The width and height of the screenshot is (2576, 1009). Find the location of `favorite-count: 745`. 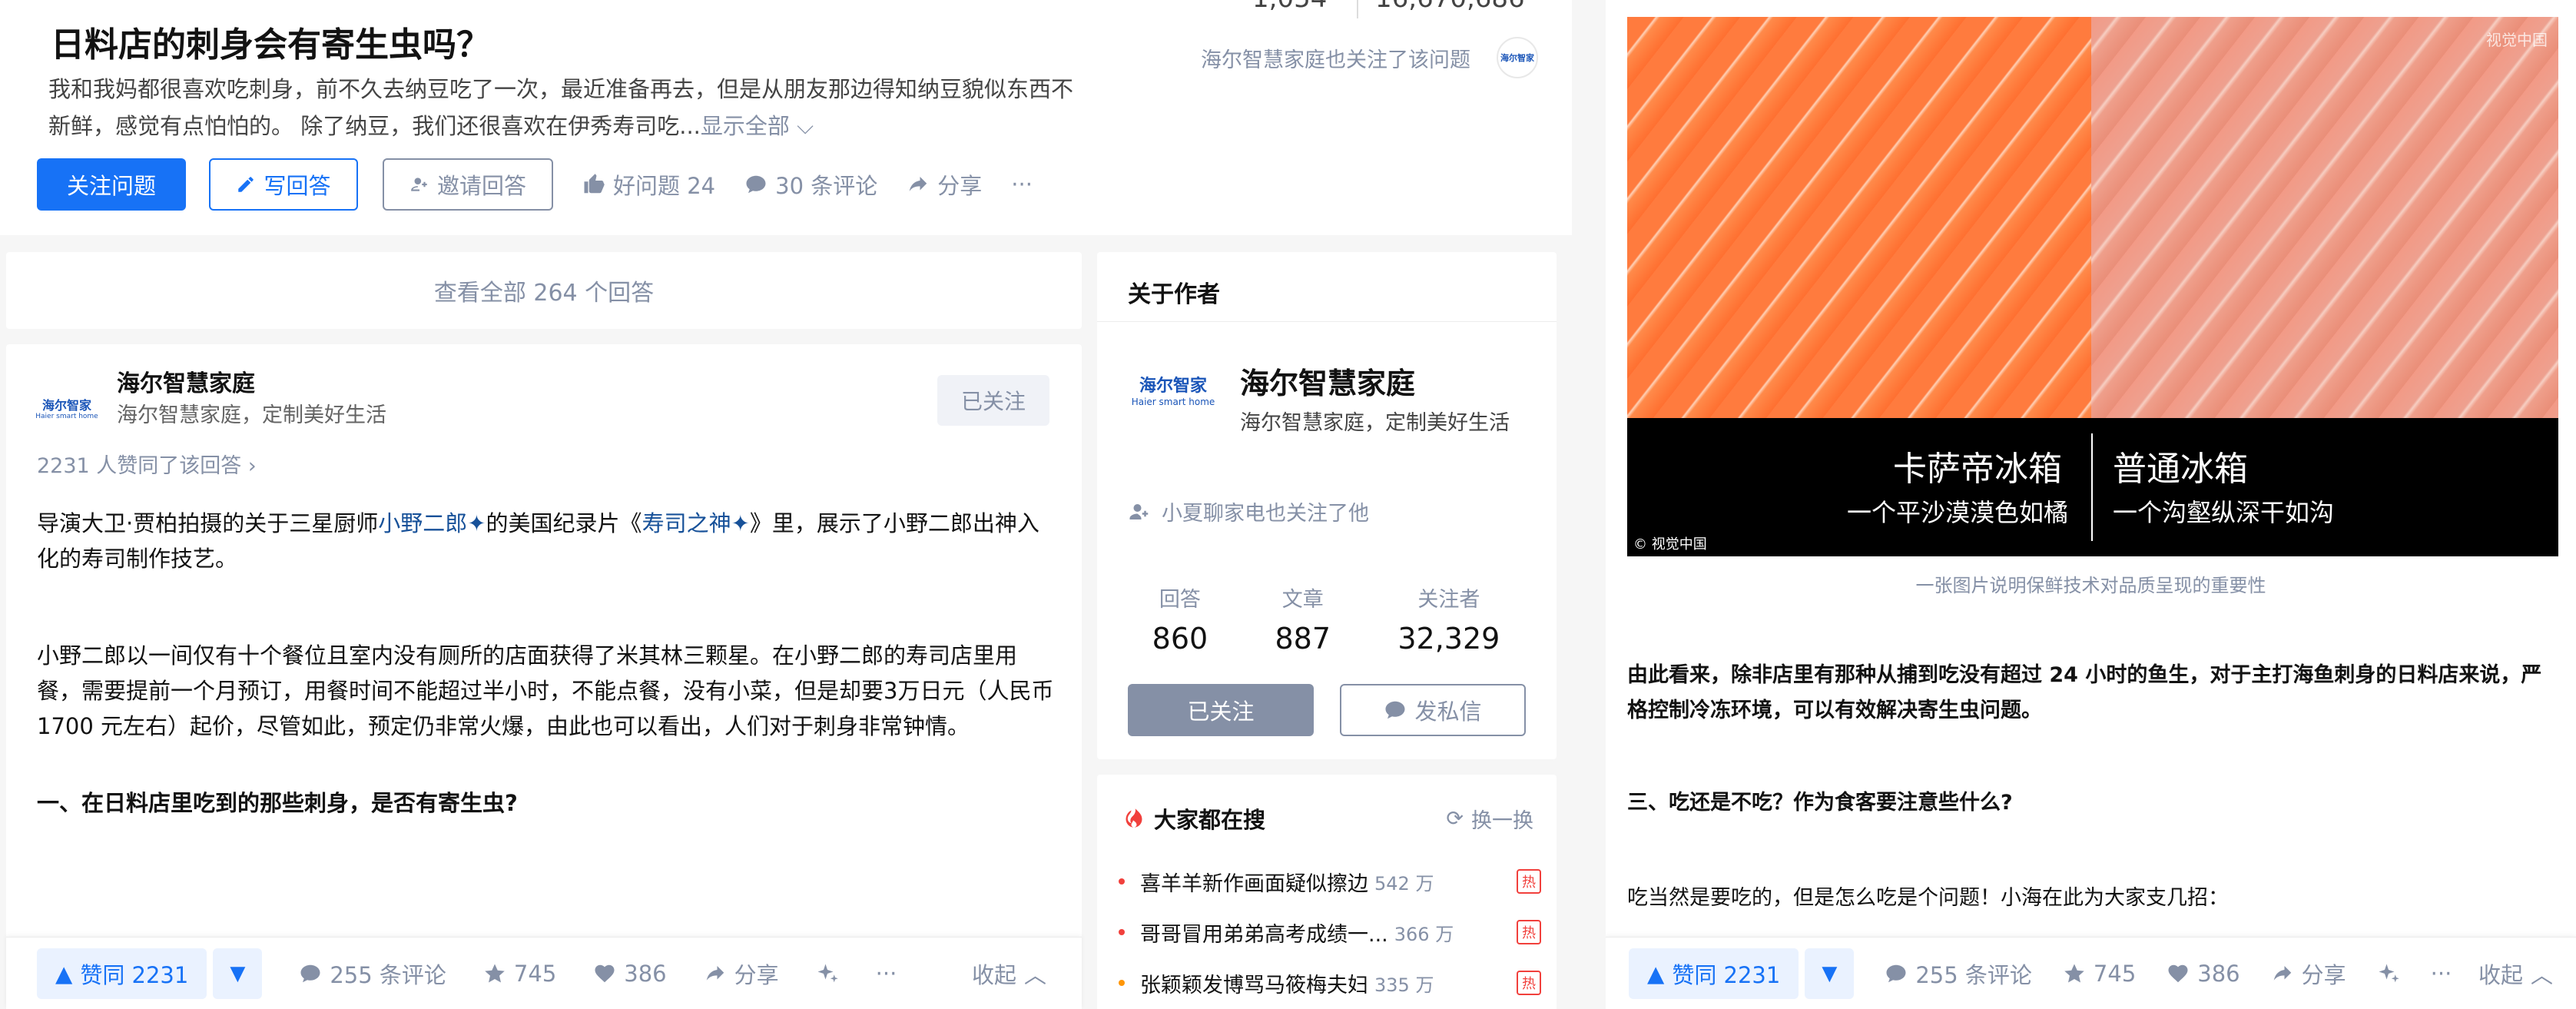

favorite-count: 745 is located at coordinates (535, 973).